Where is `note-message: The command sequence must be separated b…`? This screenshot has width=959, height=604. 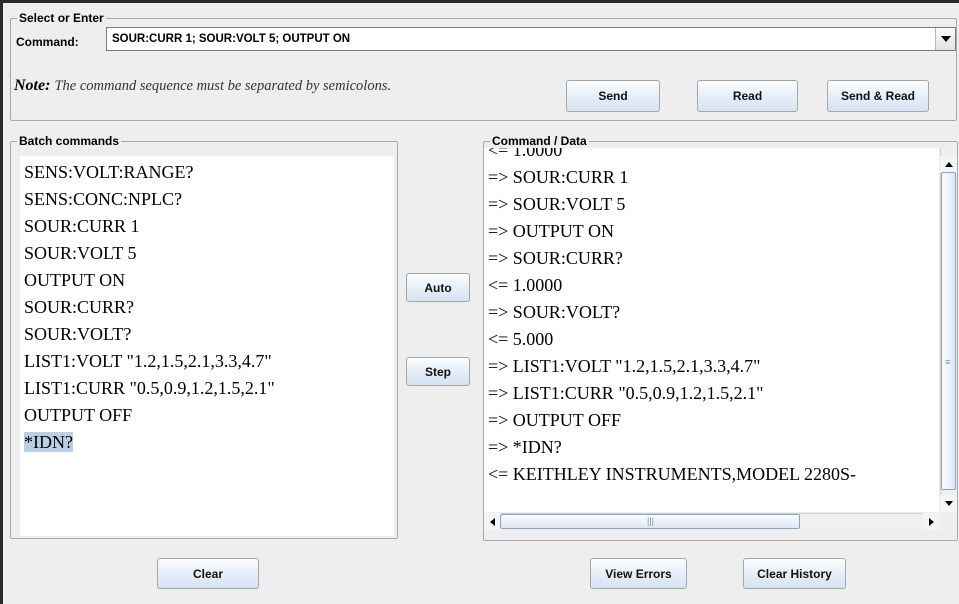 note-message: The command sequence must be separated b… is located at coordinates (223, 86).